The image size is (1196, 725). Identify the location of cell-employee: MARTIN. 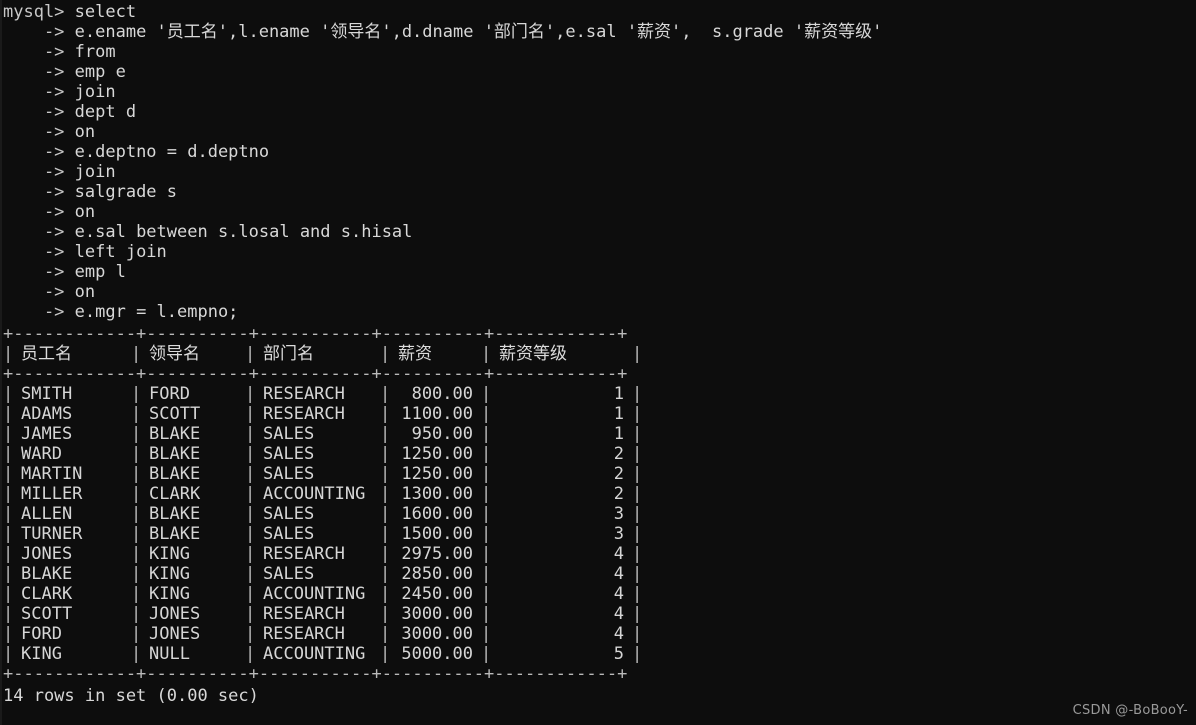
(52, 474).